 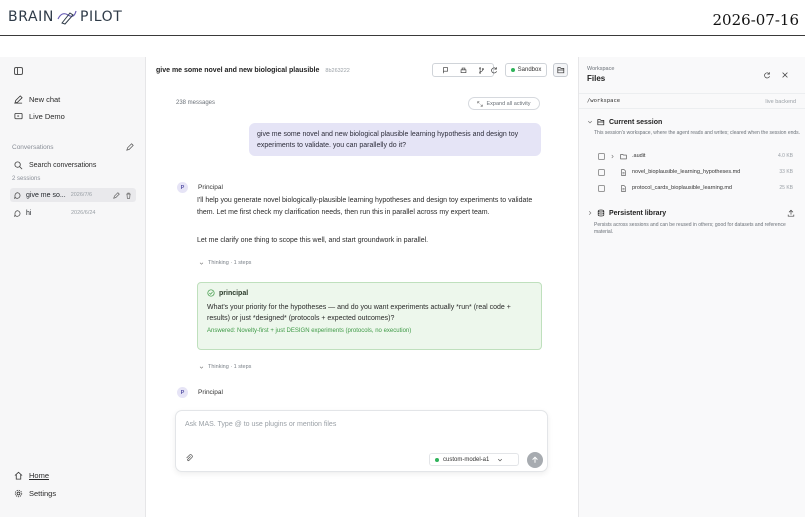 What do you see at coordinates (230, 263) in the screenshot?
I see `thinking-label: Thinking · 1 steps` at bounding box center [230, 263].